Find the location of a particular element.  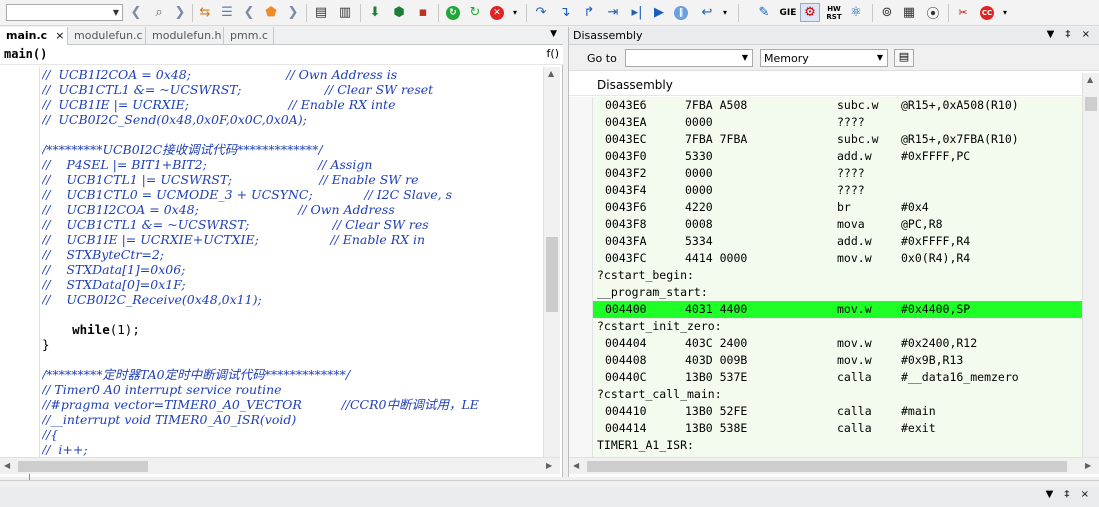

code-line: } is located at coordinates (292, 344).